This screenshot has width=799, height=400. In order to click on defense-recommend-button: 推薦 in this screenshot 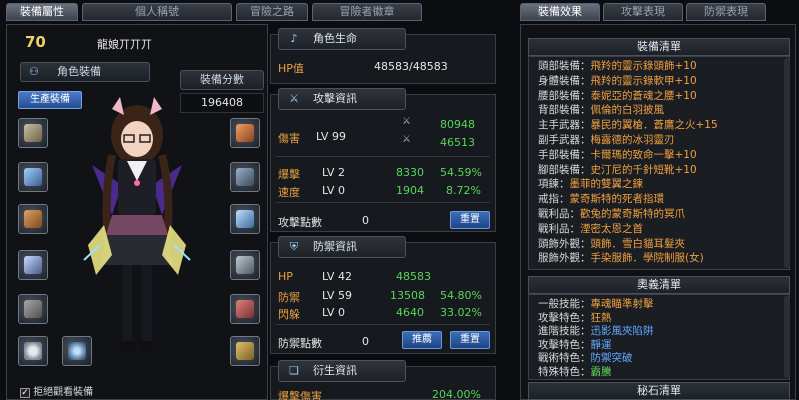, I will do `click(422, 340)`.